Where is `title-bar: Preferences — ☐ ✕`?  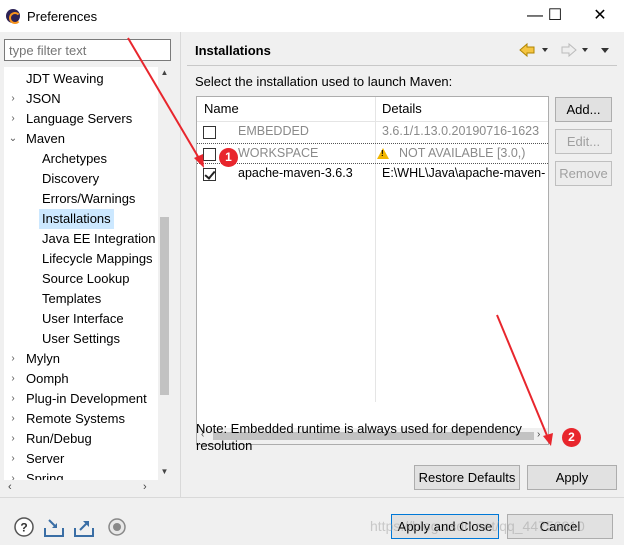
title-bar: Preferences — ☐ ✕ is located at coordinates (312, 16).